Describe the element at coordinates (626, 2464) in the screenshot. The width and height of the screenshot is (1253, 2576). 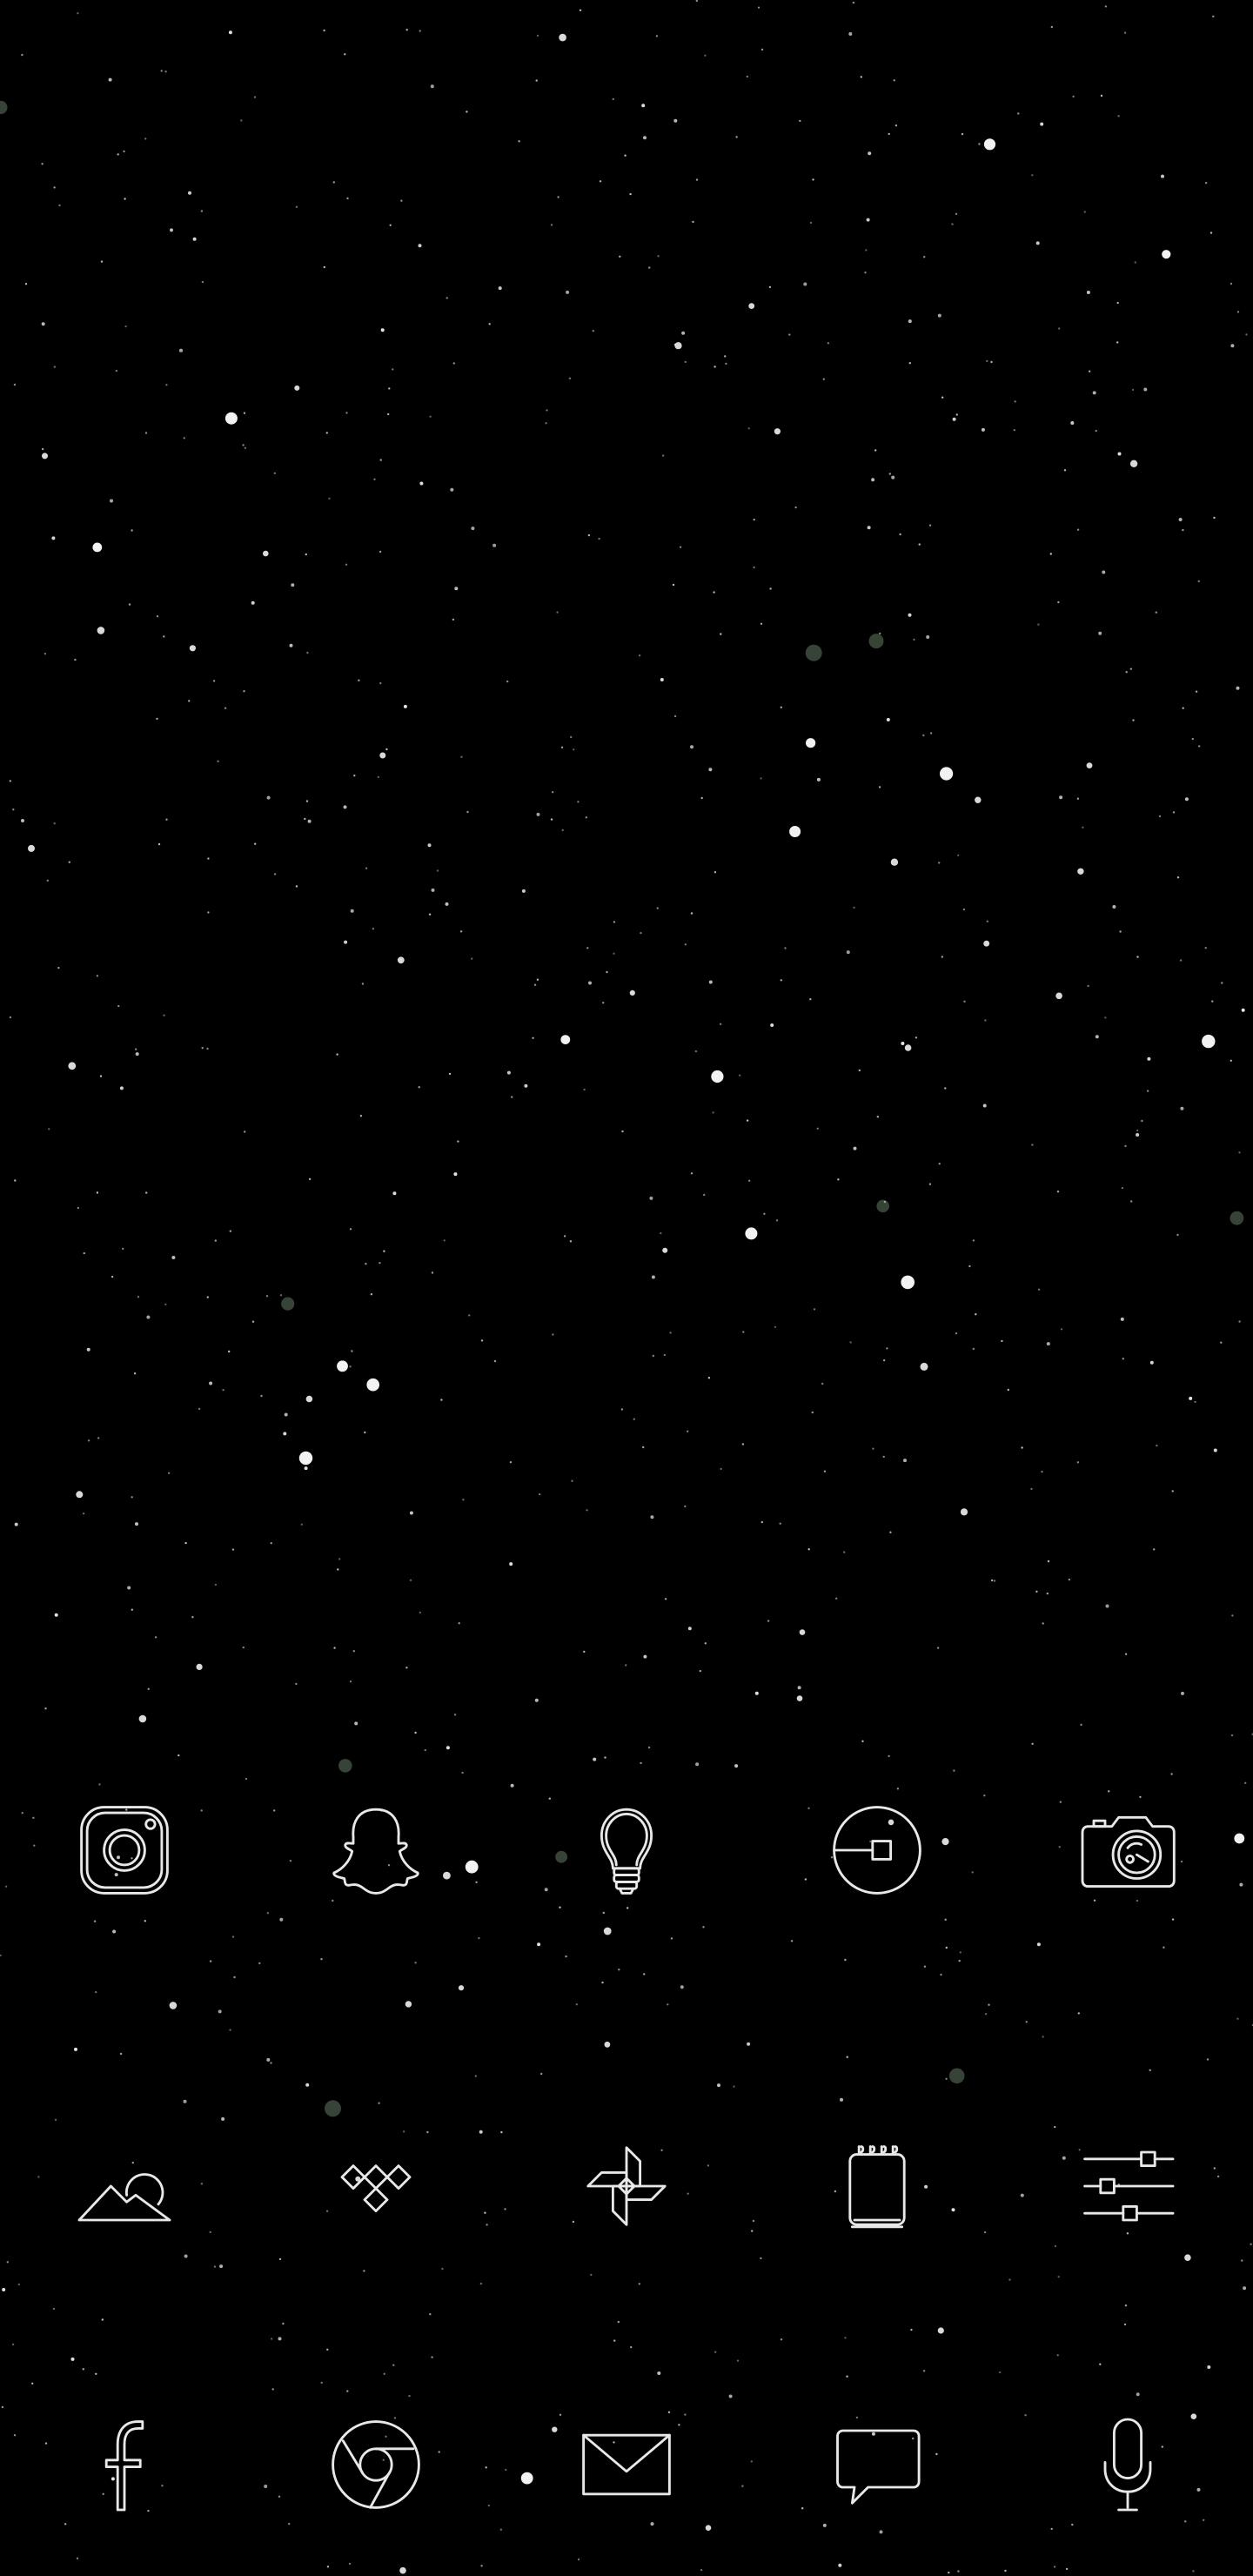
I see `email-app-icon: Email` at that location.